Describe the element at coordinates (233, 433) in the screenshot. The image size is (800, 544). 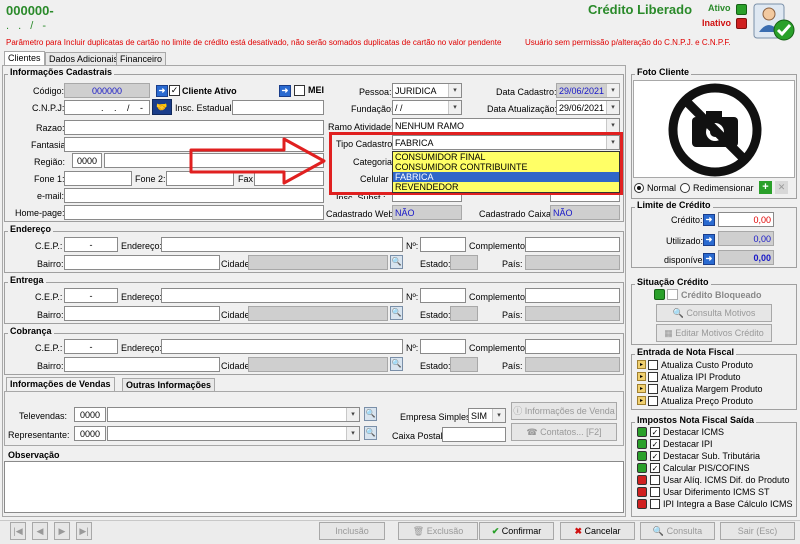
I see `representante-name-select: ▾` at that location.